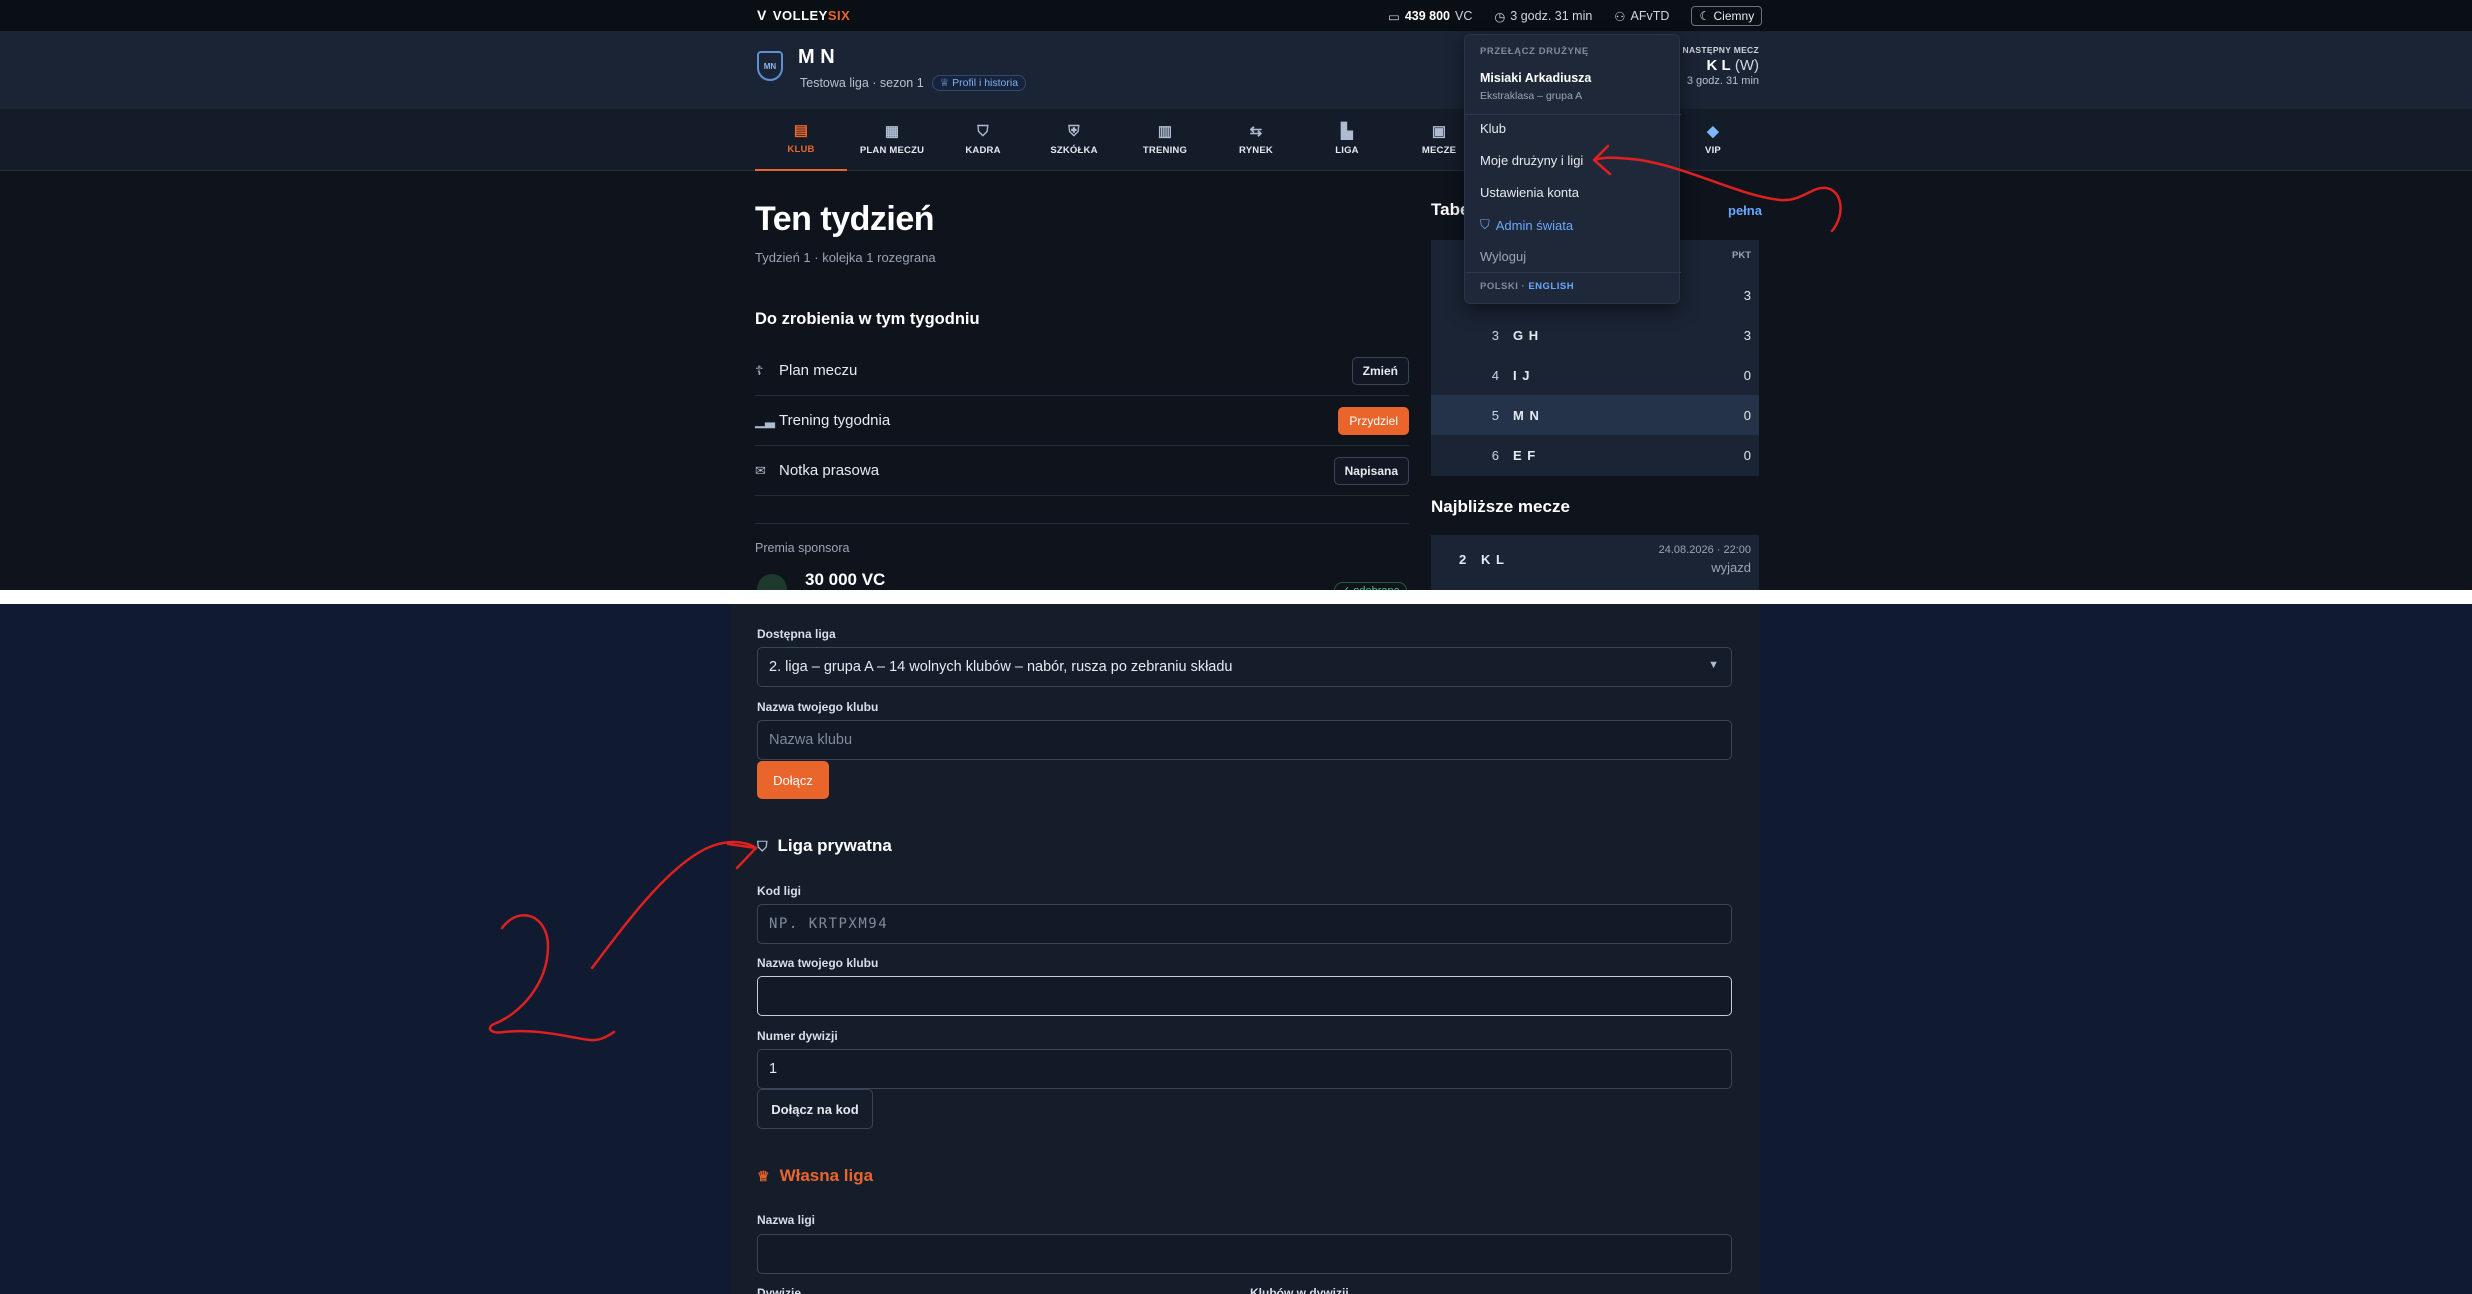  Describe the element at coordinates (983, 131) in the screenshot. I see `shirt-icon: ⛉` at that location.